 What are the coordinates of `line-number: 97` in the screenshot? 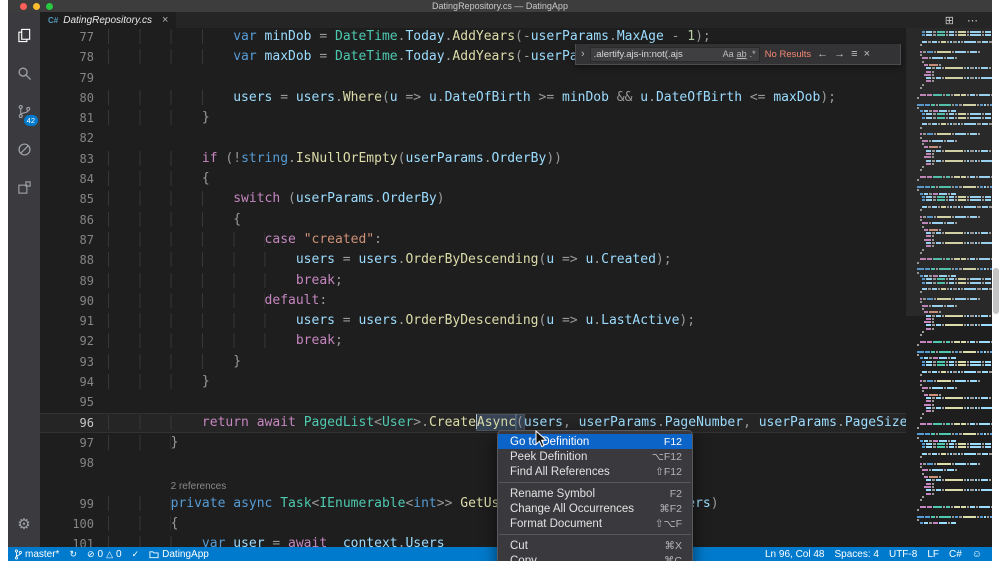 It's located at (86, 442).